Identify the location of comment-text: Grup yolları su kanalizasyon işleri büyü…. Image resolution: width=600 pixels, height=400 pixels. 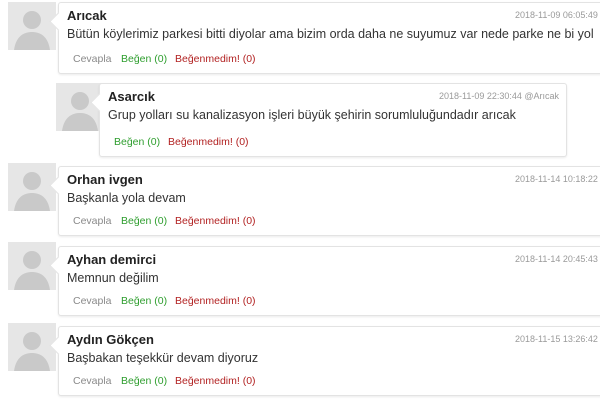
(312, 115).